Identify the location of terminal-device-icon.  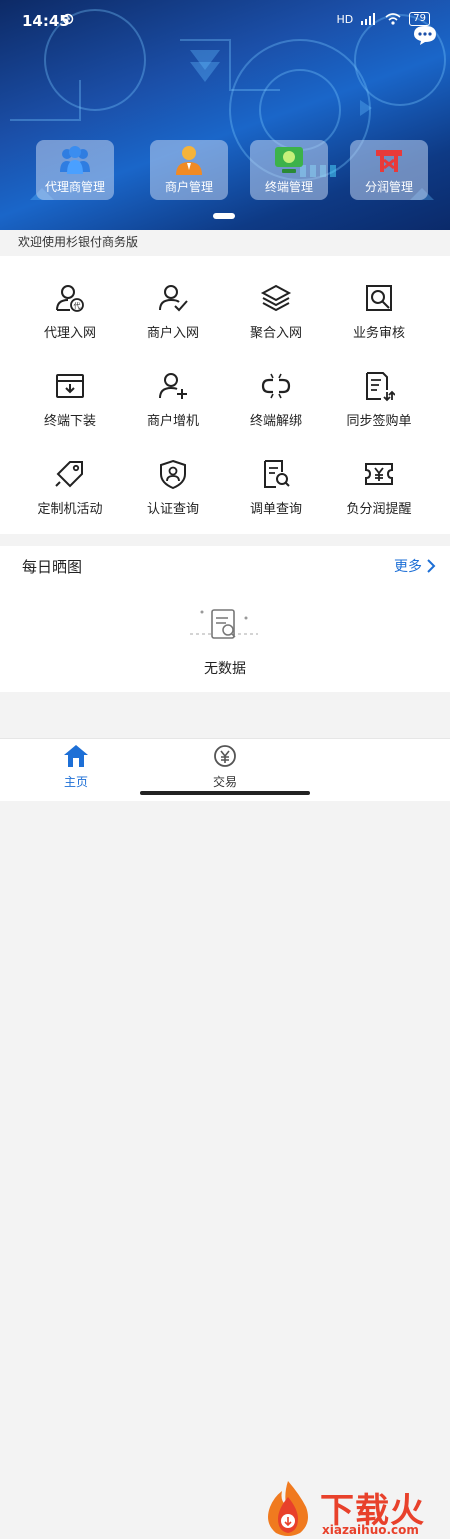
(289, 160).